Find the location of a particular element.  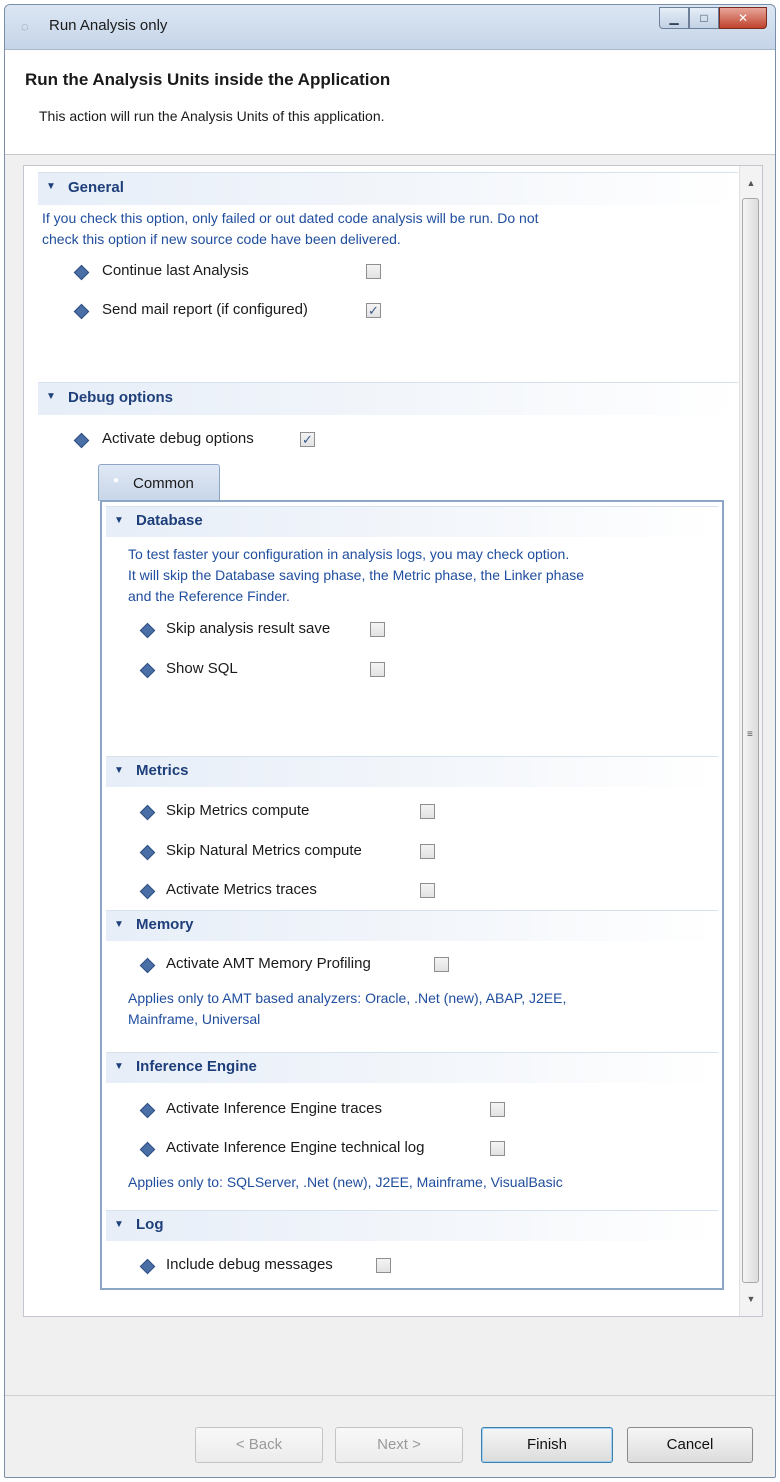

maximize-button: □ is located at coordinates (704, 18).